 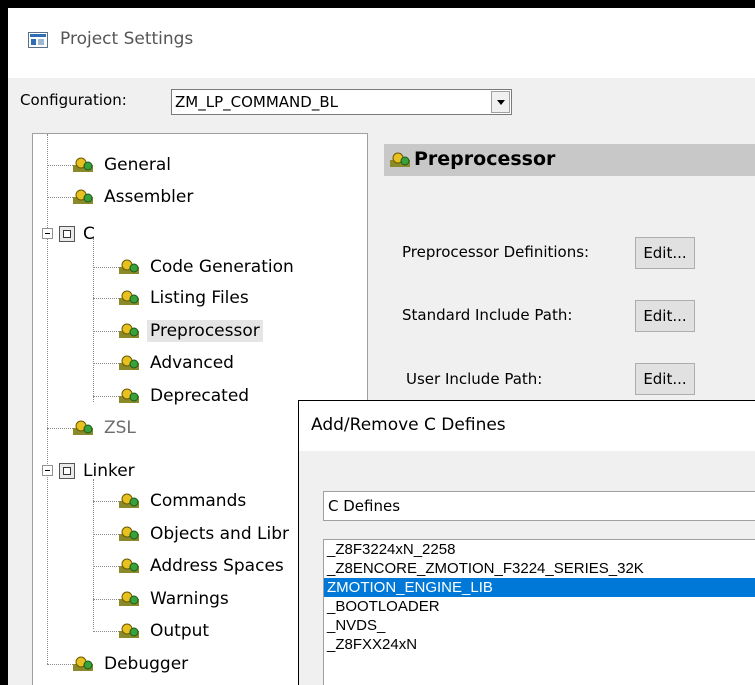 I want to click on tree-item-label: General, so click(x=137, y=165).